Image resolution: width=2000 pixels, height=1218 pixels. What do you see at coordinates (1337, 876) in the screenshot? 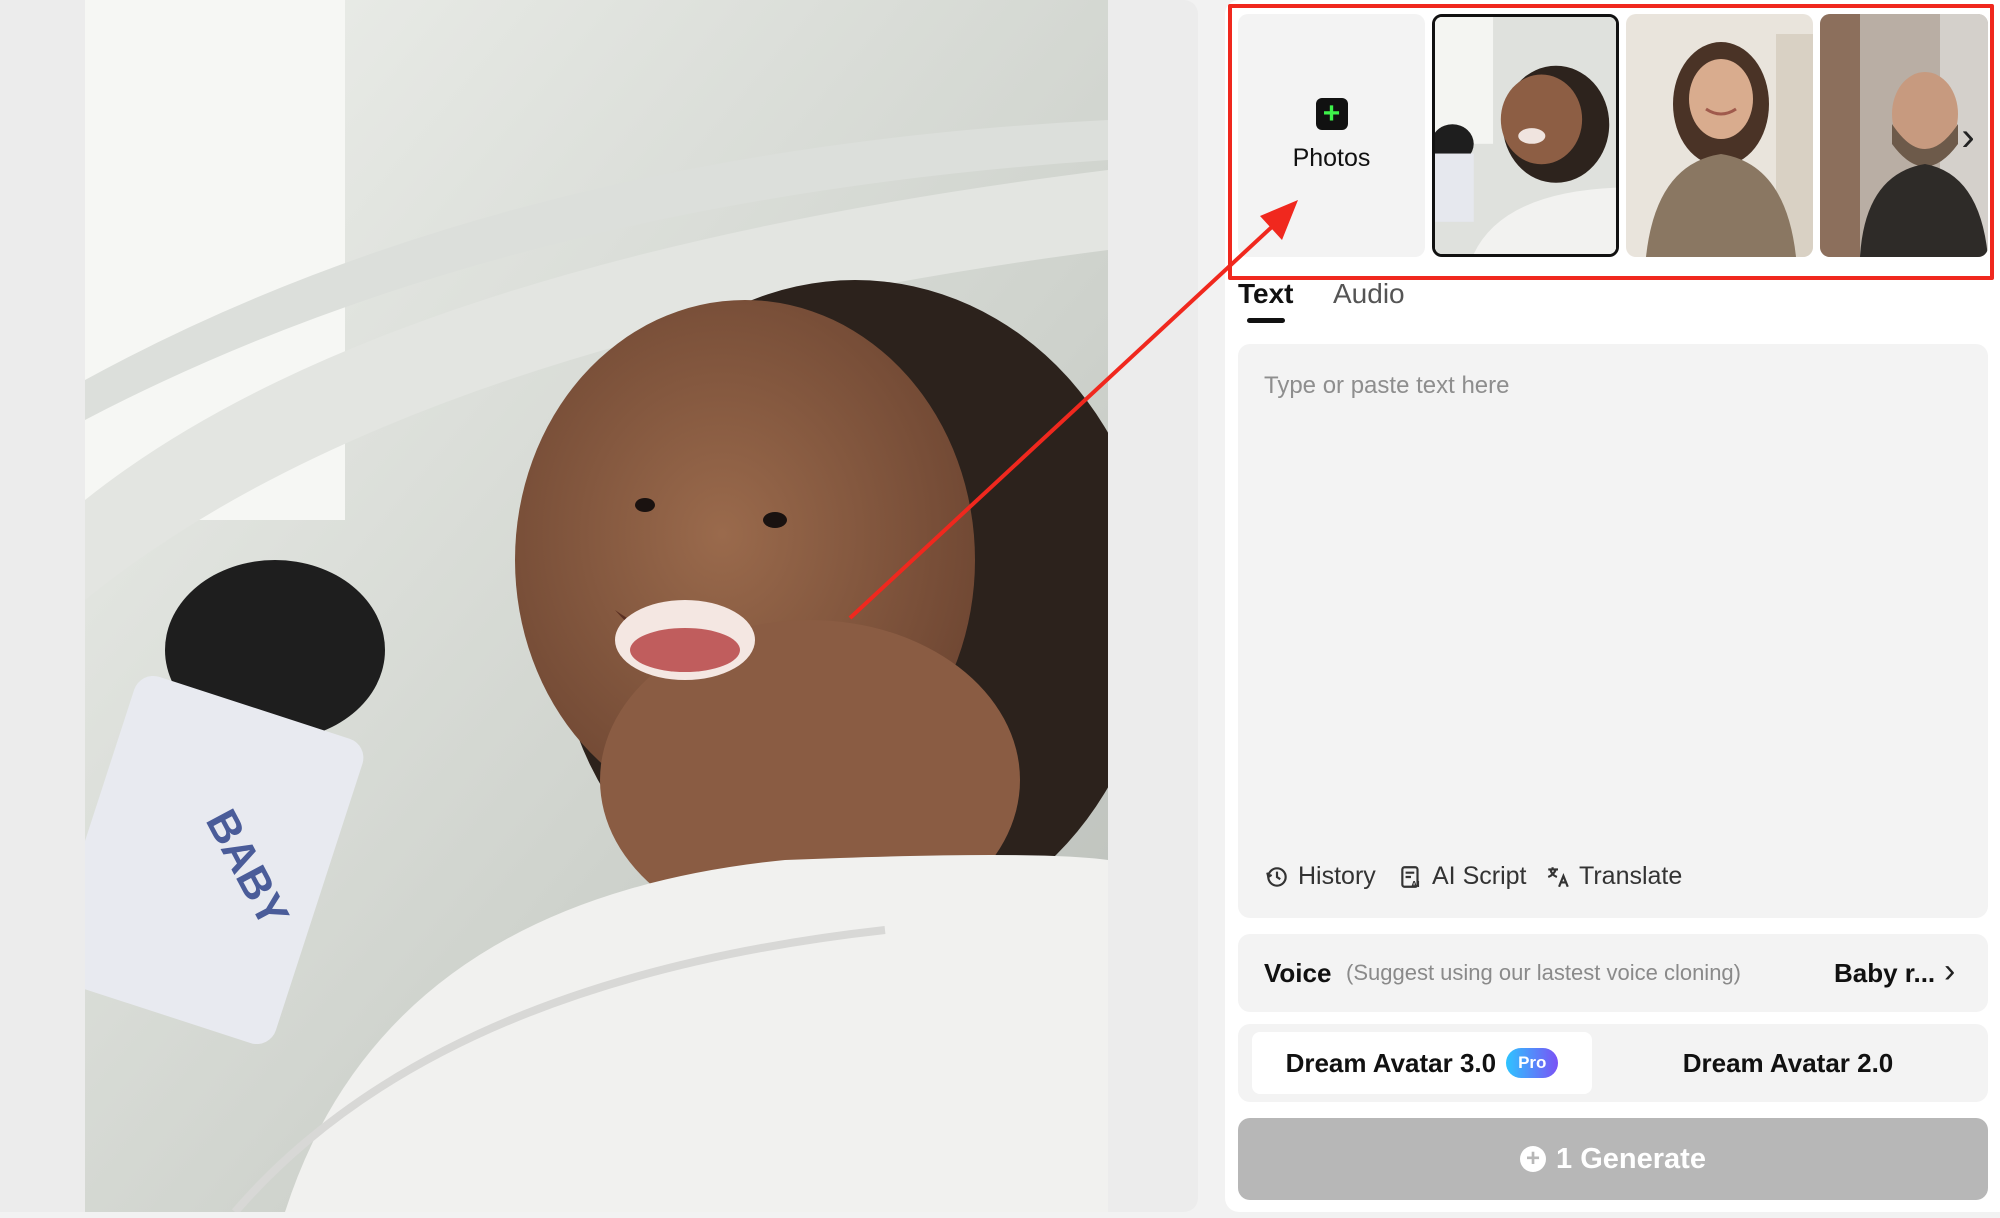
I see `history-label: History` at bounding box center [1337, 876].